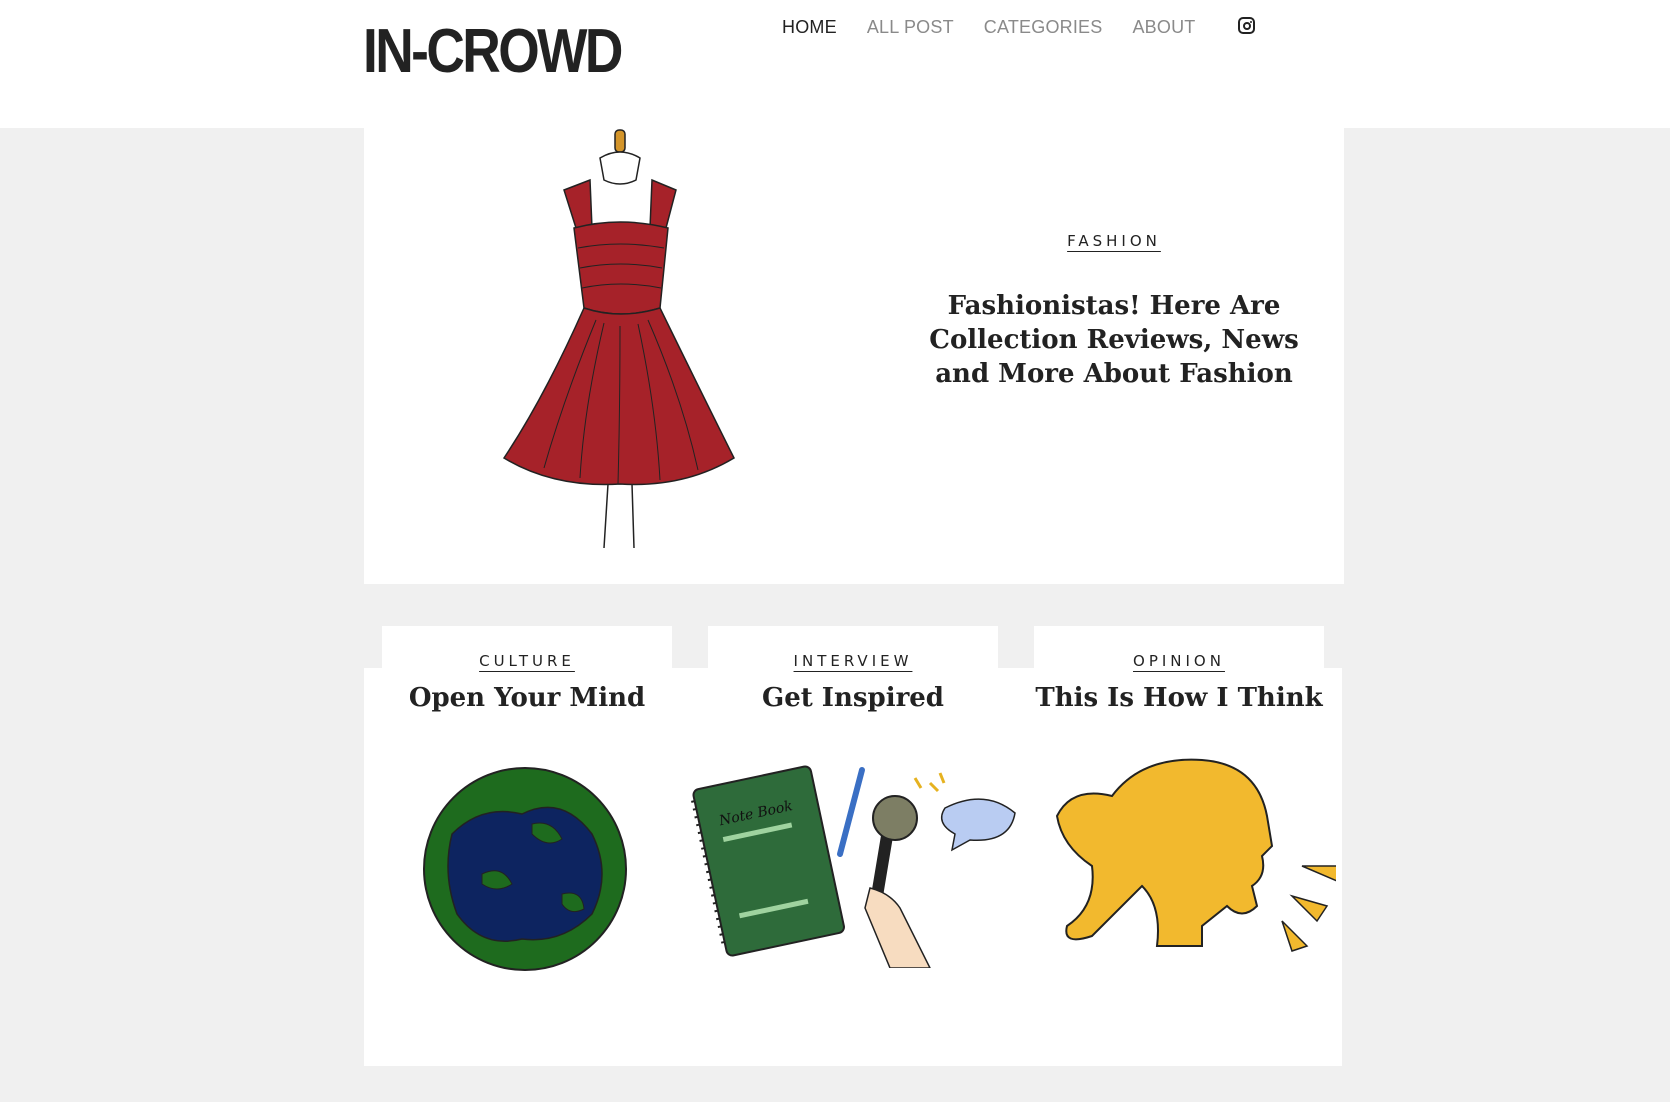 The image size is (1670, 1102). Describe the element at coordinates (835, 64) in the screenshot. I see `site-header: IN-CROWD HOME ALL POST CATEGORIES ABOUT` at that location.